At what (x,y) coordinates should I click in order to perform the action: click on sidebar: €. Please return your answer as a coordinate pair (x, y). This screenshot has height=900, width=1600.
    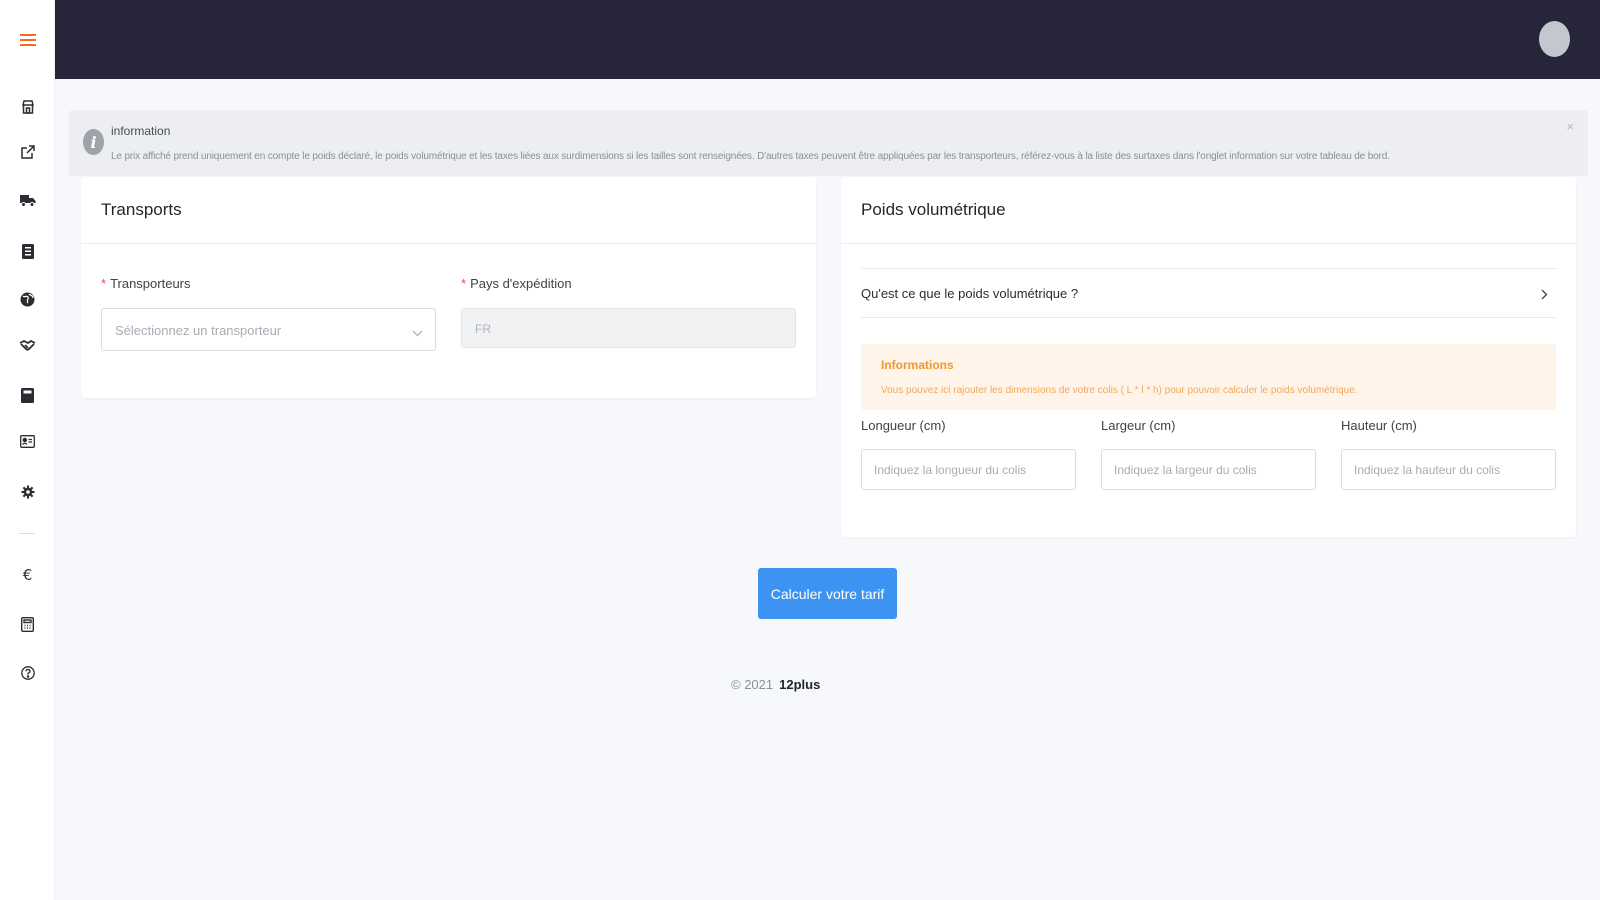
    Looking at the image, I should click on (27, 450).